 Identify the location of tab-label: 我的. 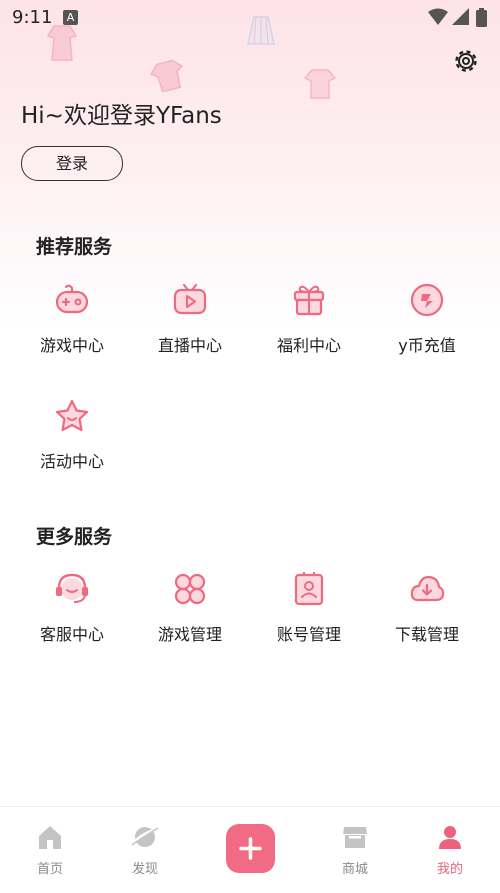
(449, 869).